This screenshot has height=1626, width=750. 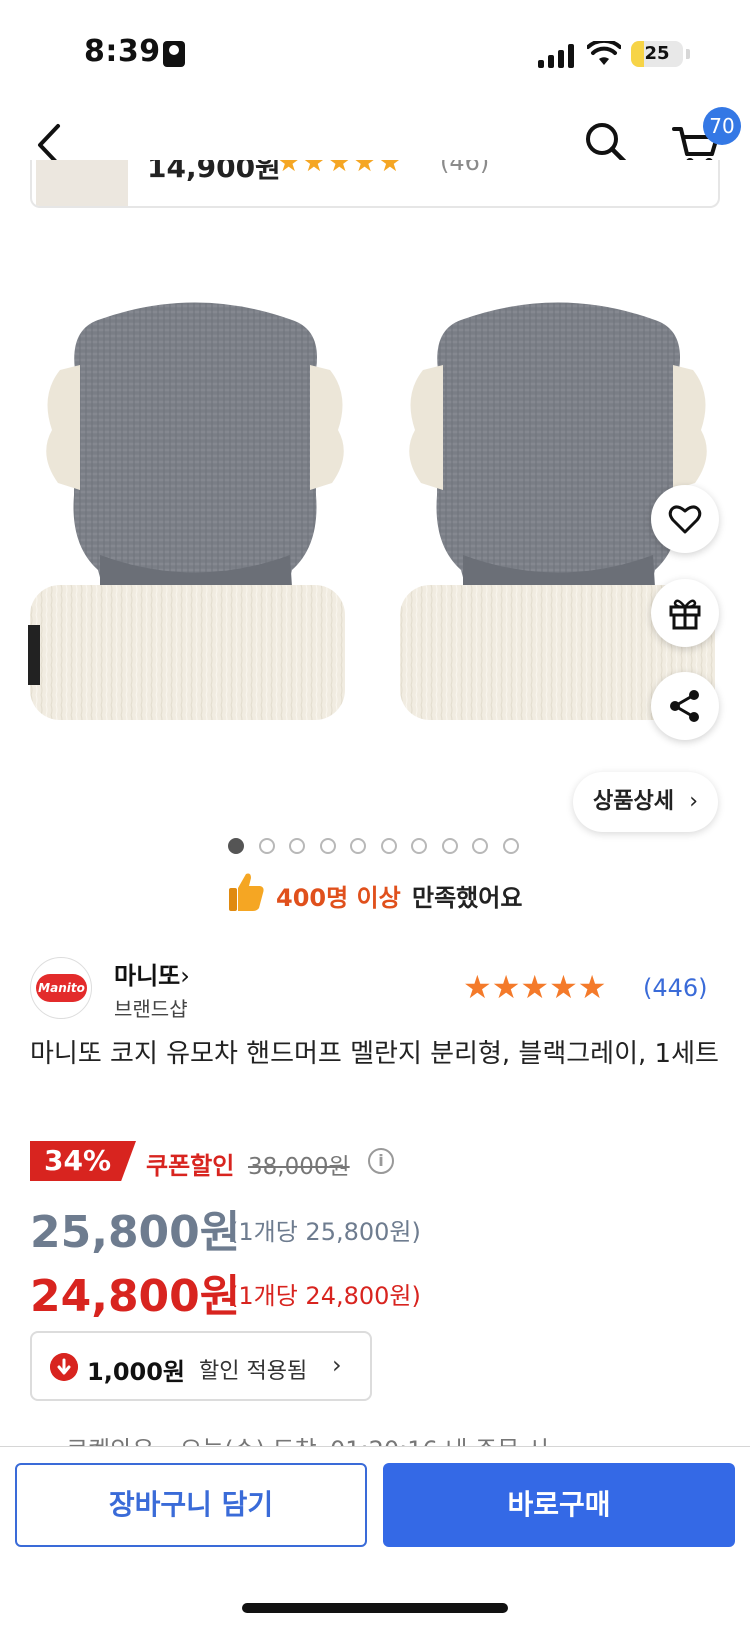 I want to click on discount-rate-badge: 34%, so click(x=83, y=1161).